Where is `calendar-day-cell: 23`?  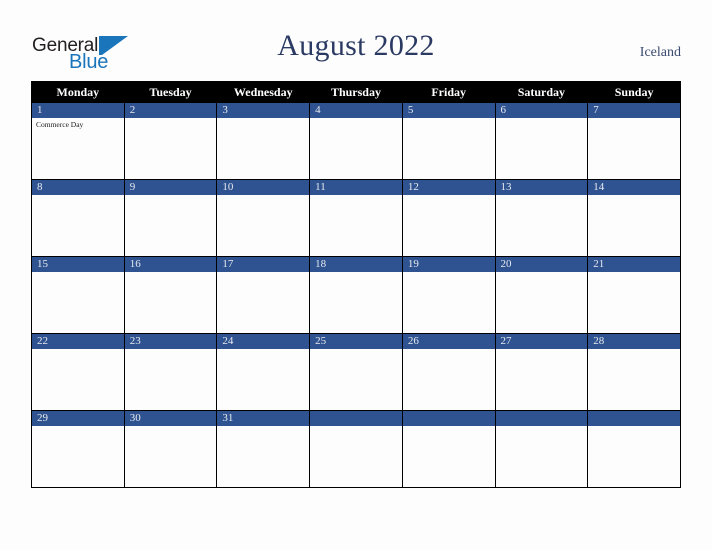 calendar-day-cell: 23 is located at coordinates (170, 372).